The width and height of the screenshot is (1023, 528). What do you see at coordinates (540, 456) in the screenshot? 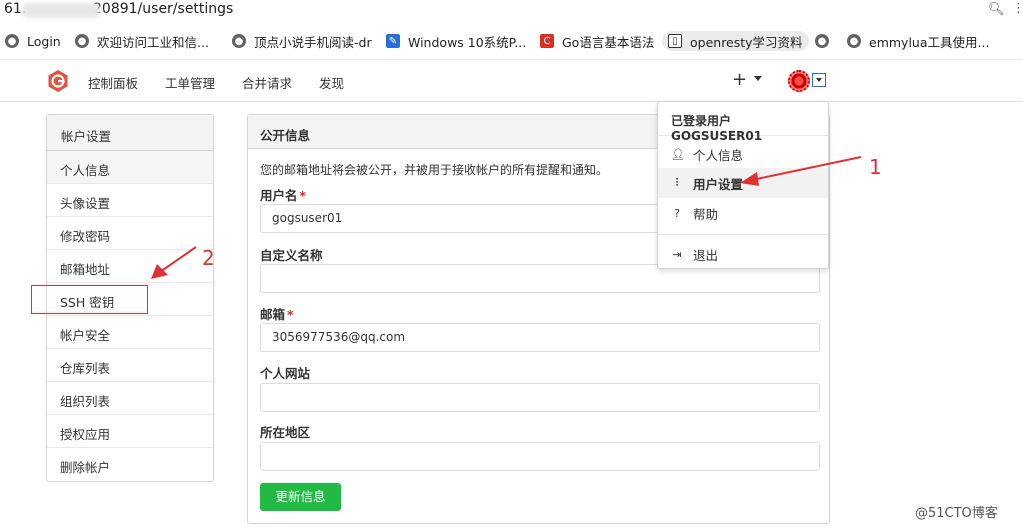
I see `location-input` at bounding box center [540, 456].